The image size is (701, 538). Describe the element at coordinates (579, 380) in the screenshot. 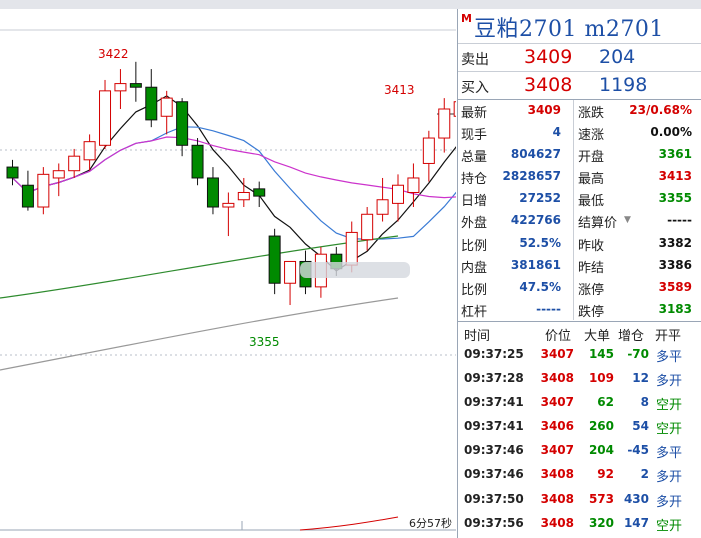

I see `trade-row: 09:37:28 3408 109 12 多开` at that location.